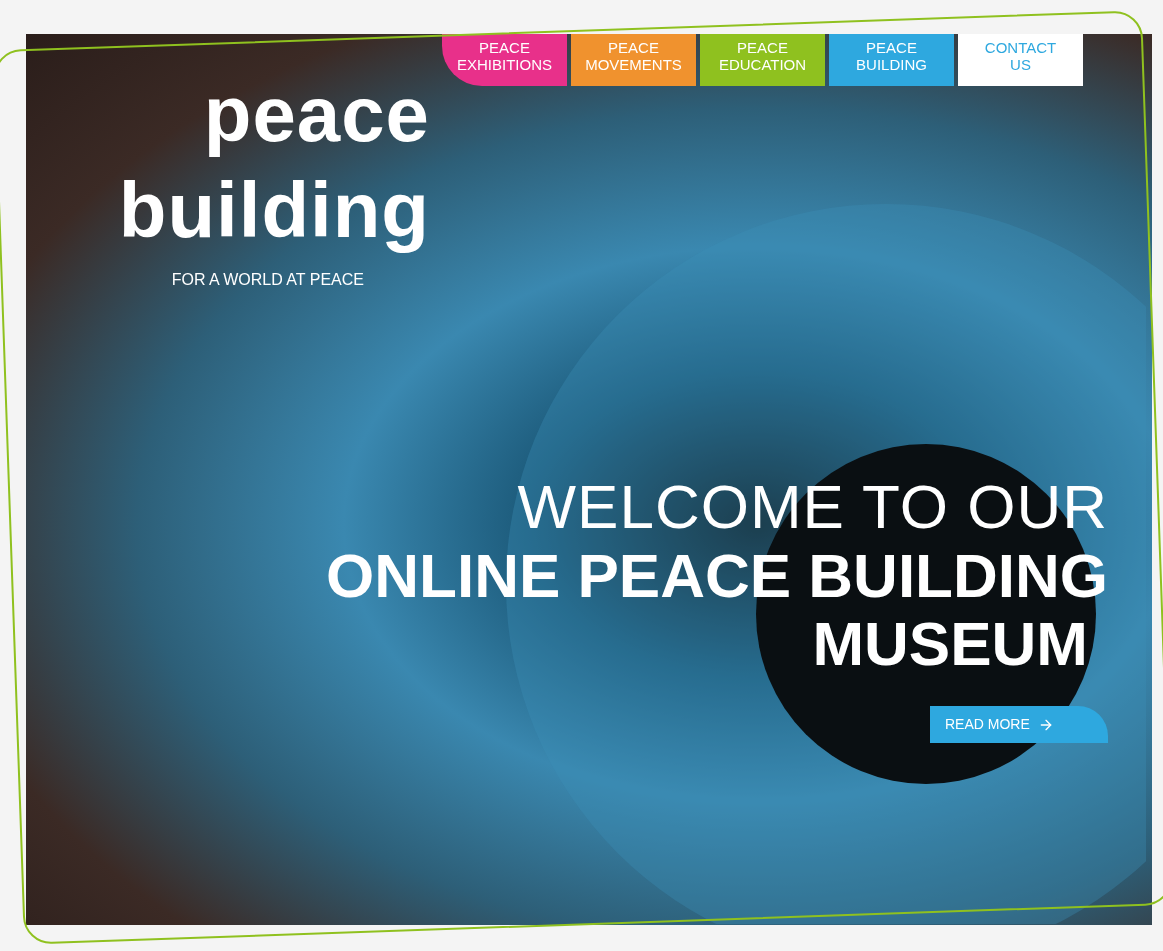 This screenshot has width=1163, height=951. What do you see at coordinates (504, 60) in the screenshot?
I see `nav-link: PEACE EXHIBITIONS` at bounding box center [504, 60].